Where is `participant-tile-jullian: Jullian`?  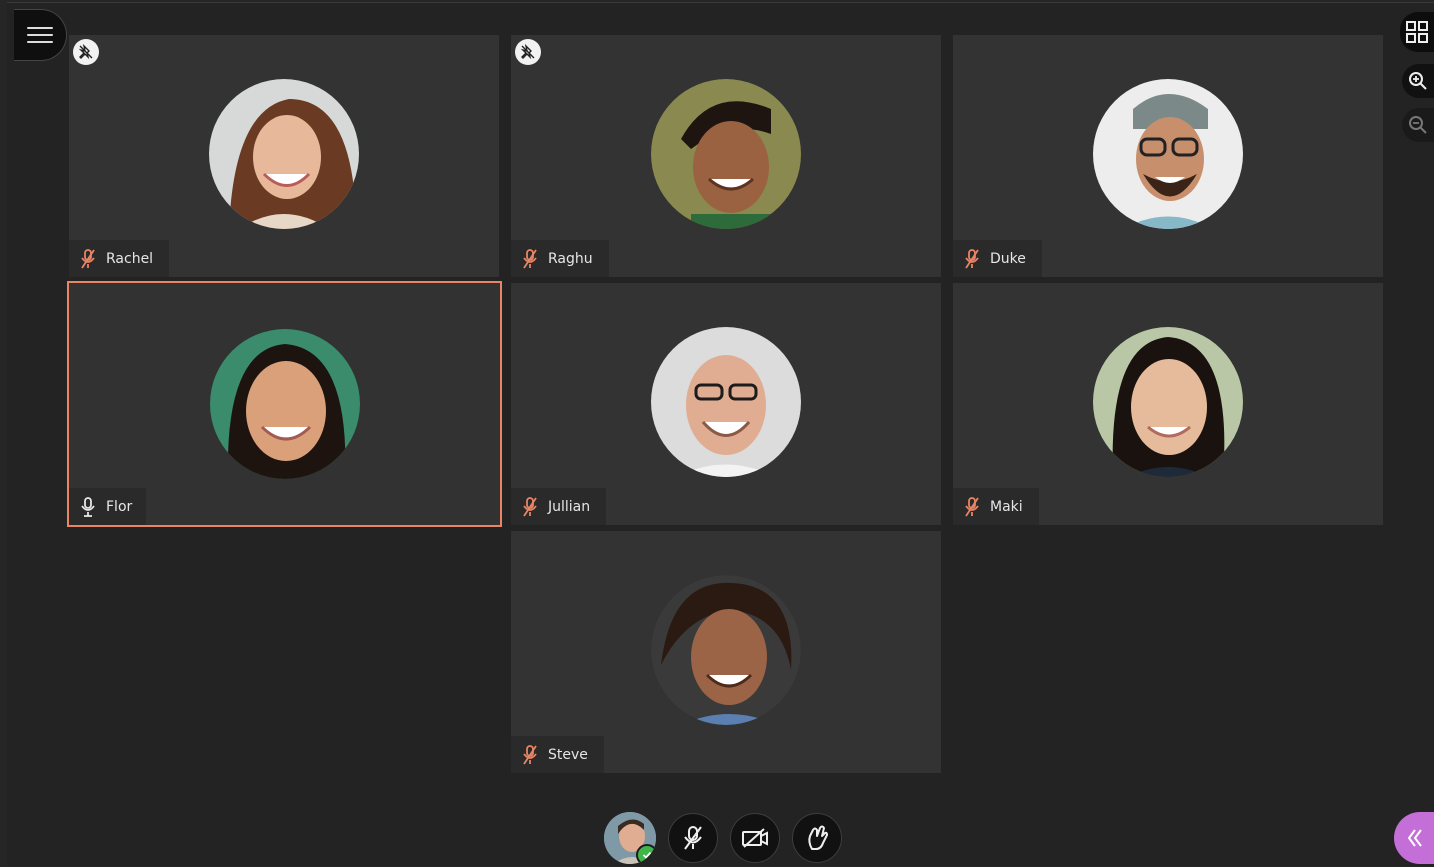 participant-tile-jullian: Jullian is located at coordinates (726, 404).